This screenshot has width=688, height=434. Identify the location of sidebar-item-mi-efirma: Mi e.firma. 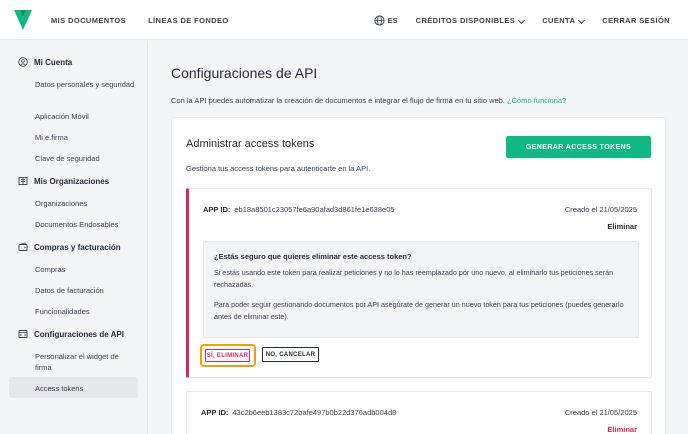
(85, 137).